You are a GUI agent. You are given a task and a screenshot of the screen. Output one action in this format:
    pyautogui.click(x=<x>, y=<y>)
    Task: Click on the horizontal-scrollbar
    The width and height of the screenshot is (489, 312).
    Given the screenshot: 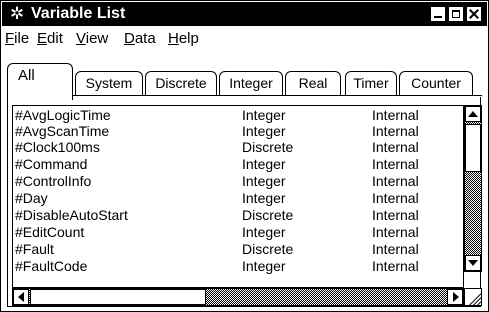 What is the action you would take?
    pyautogui.click(x=238, y=297)
    